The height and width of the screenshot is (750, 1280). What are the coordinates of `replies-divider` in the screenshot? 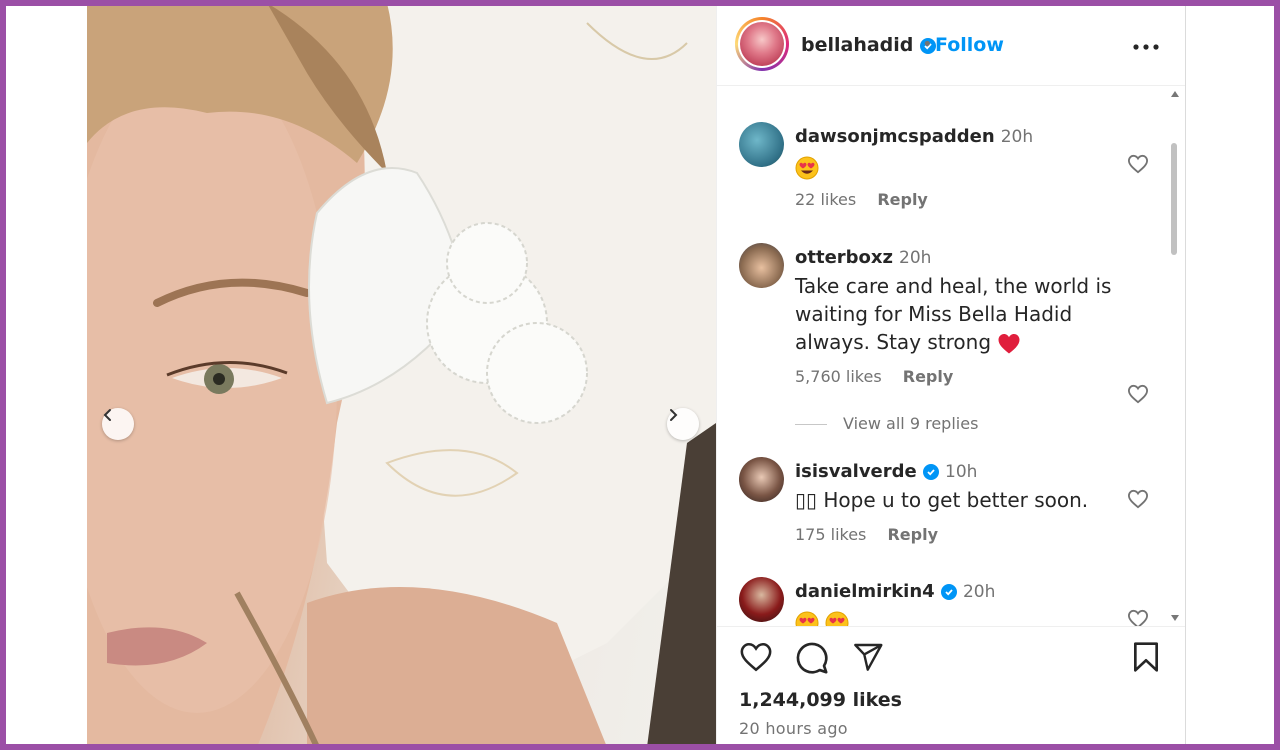 It's located at (811, 424).